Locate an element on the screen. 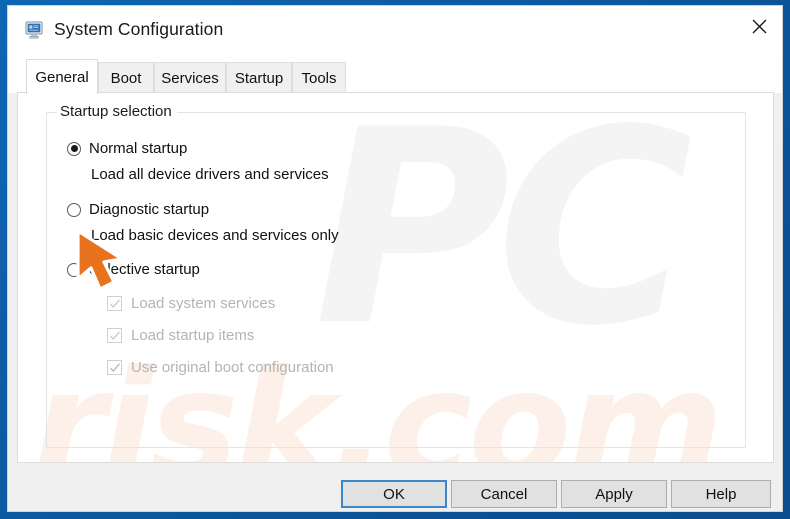 The width and height of the screenshot is (790, 519). diagnostic-startup-description: Load basic devices and services only is located at coordinates (215, 235).